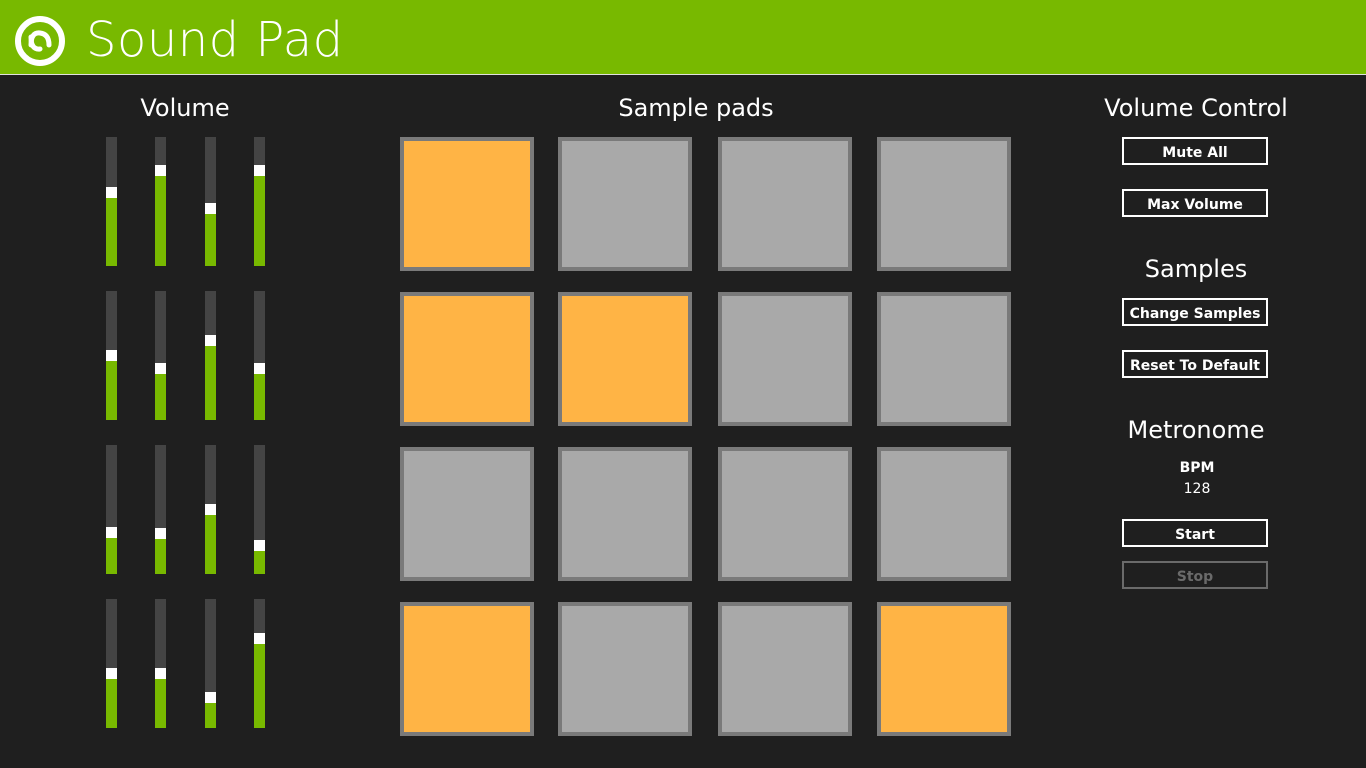 The width and height of the screenshot is (1366, 768). I want to click on change-samples-button: Change Samples, so click(1195, 312).